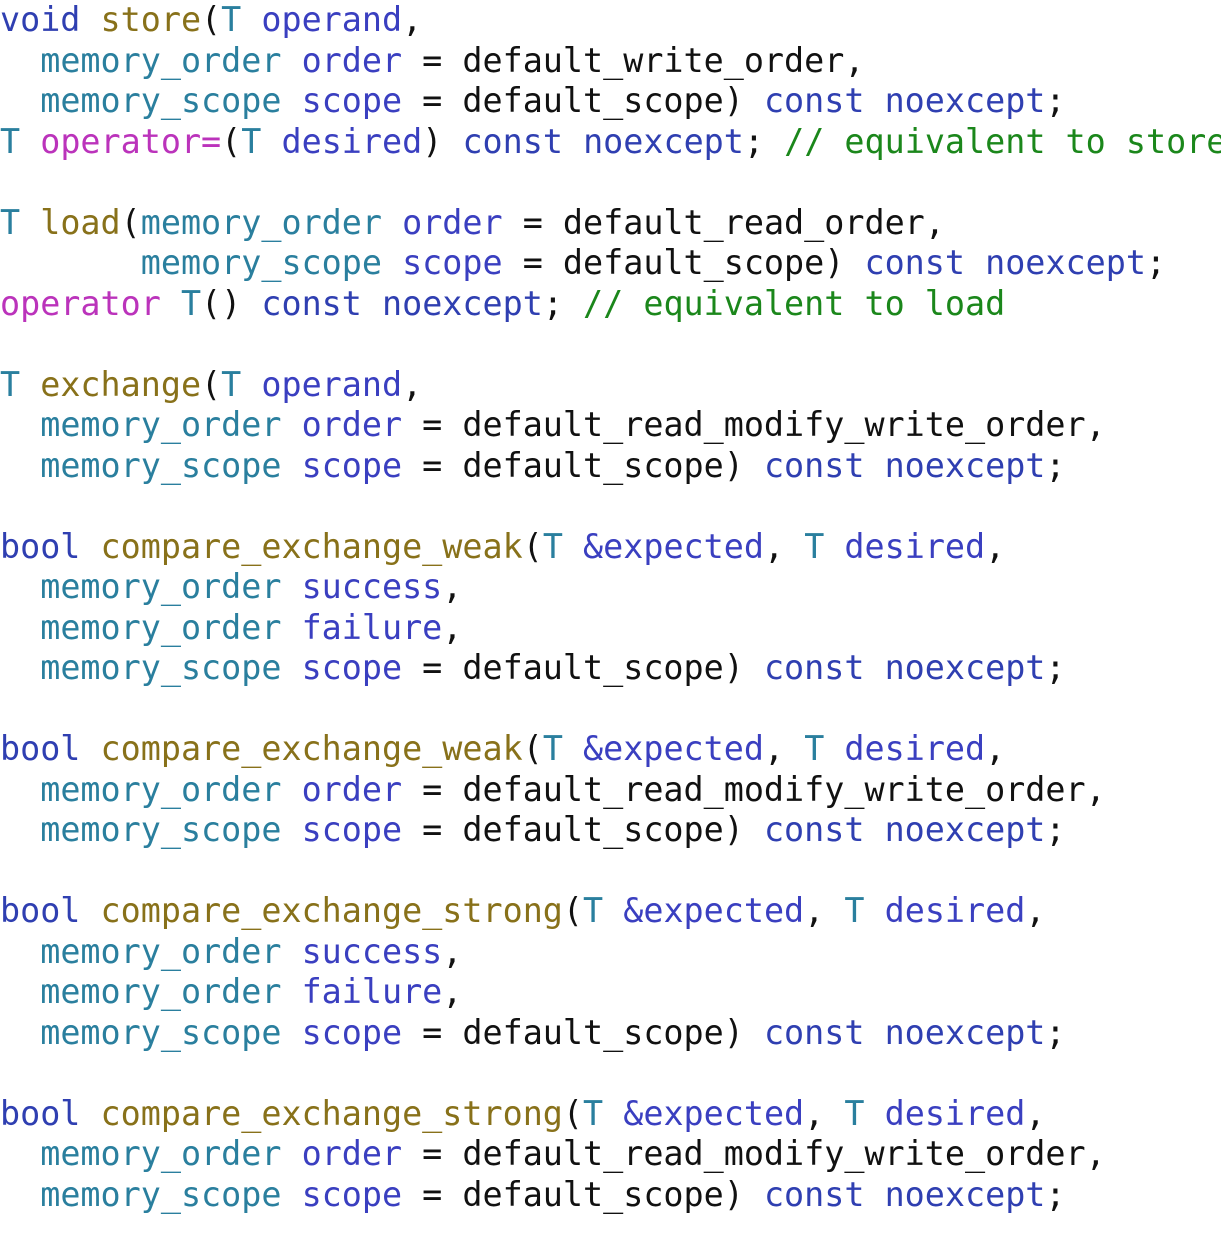 Image resolution: width=1221 pixels, height=1234 pixels. I want to click on code-token-oper: operator, so click(80, 303).